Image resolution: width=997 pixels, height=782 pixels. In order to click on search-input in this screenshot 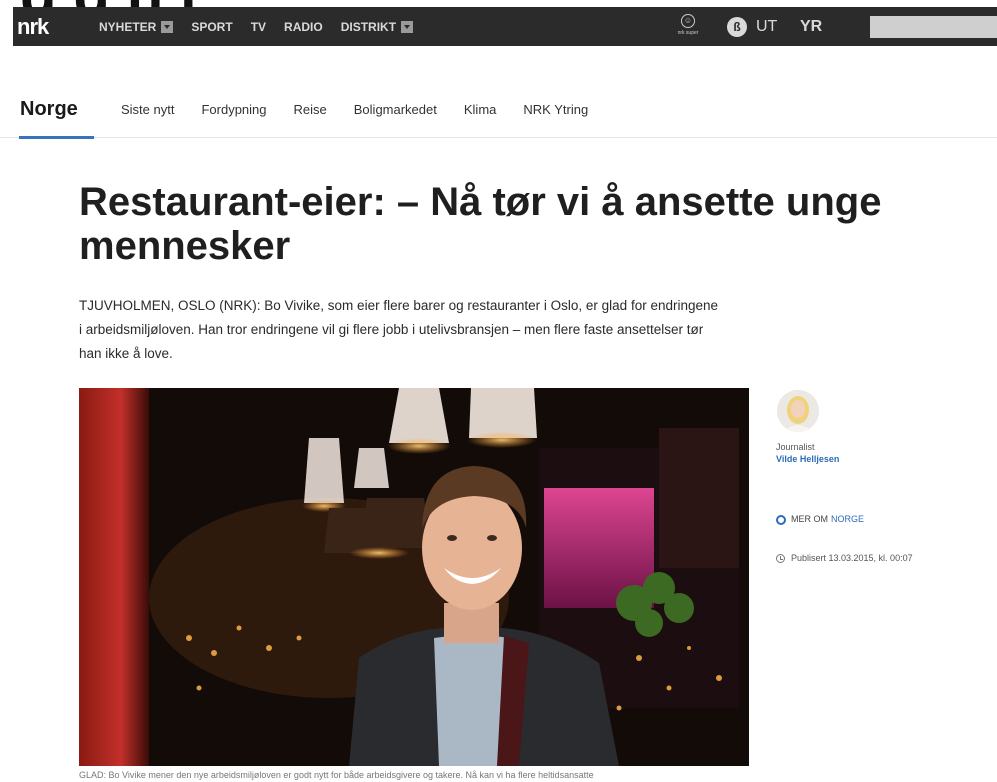, I will do `click(933, 27)`.